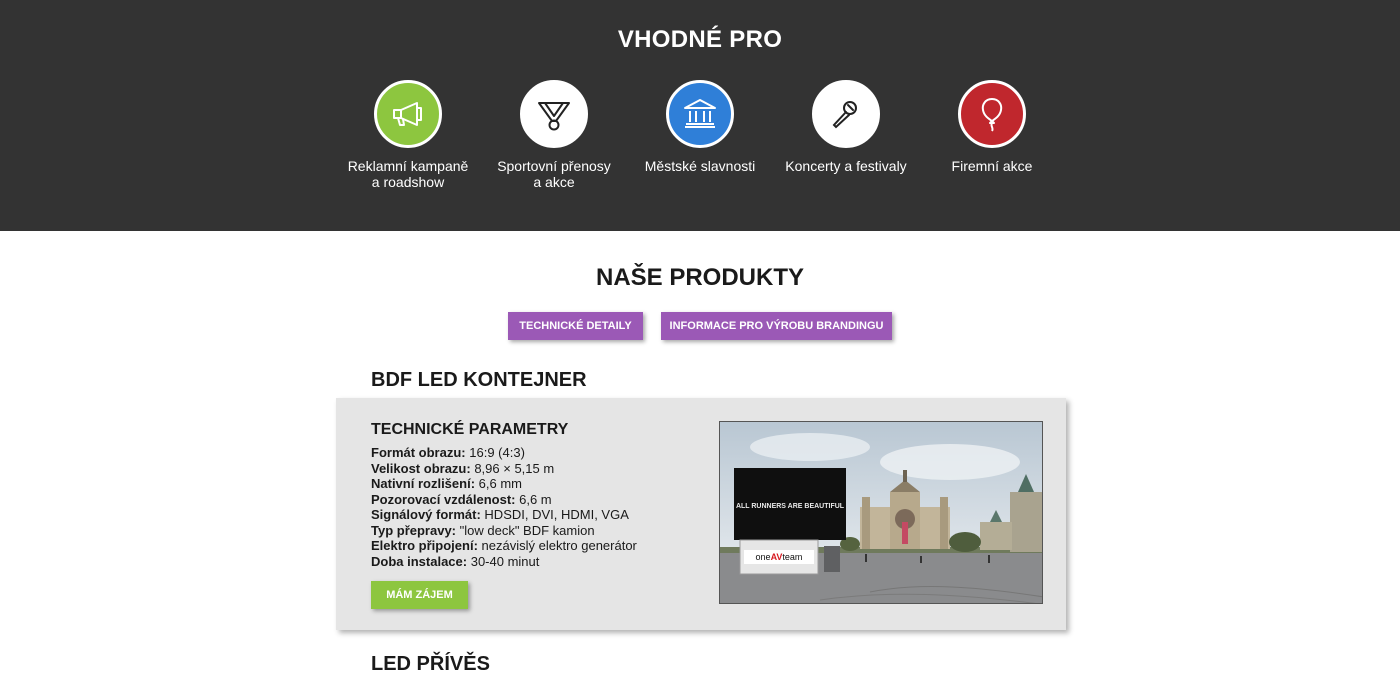 The width and height of the screenshot is (1400, 681). What do you see at coordinates (779, 557) in the screenshot?
I see `brand-logo: oneAVteam` at bounding box center [779, 557].